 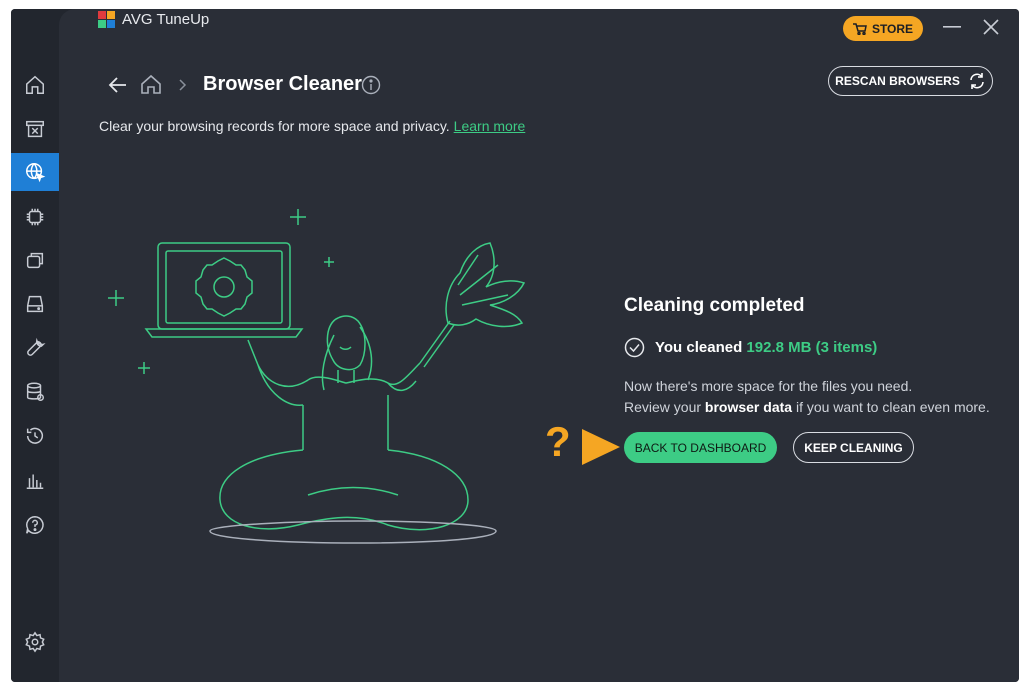 I want to click on home-icon, so click(x=35, y=84).